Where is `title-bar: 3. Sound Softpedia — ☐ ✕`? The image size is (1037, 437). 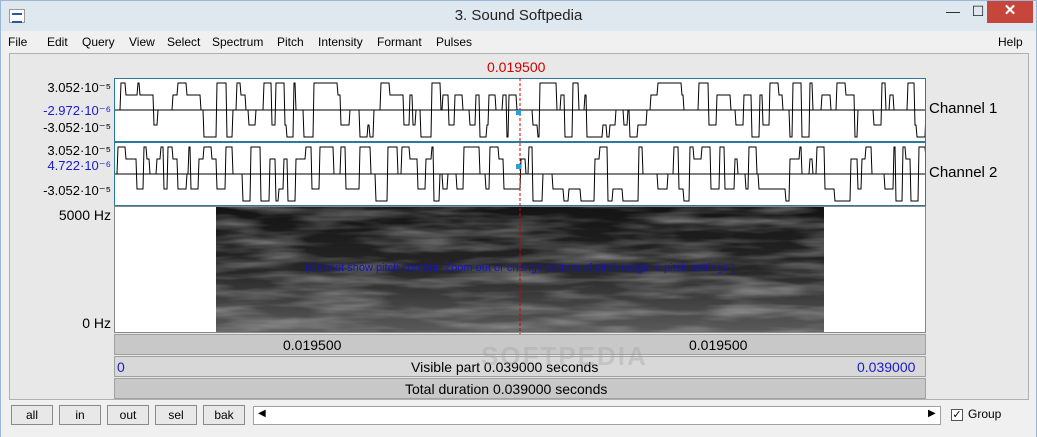
title-bar: 3. Sound Softpedia — ☐ ✕ is located at coordinates (518, 16).